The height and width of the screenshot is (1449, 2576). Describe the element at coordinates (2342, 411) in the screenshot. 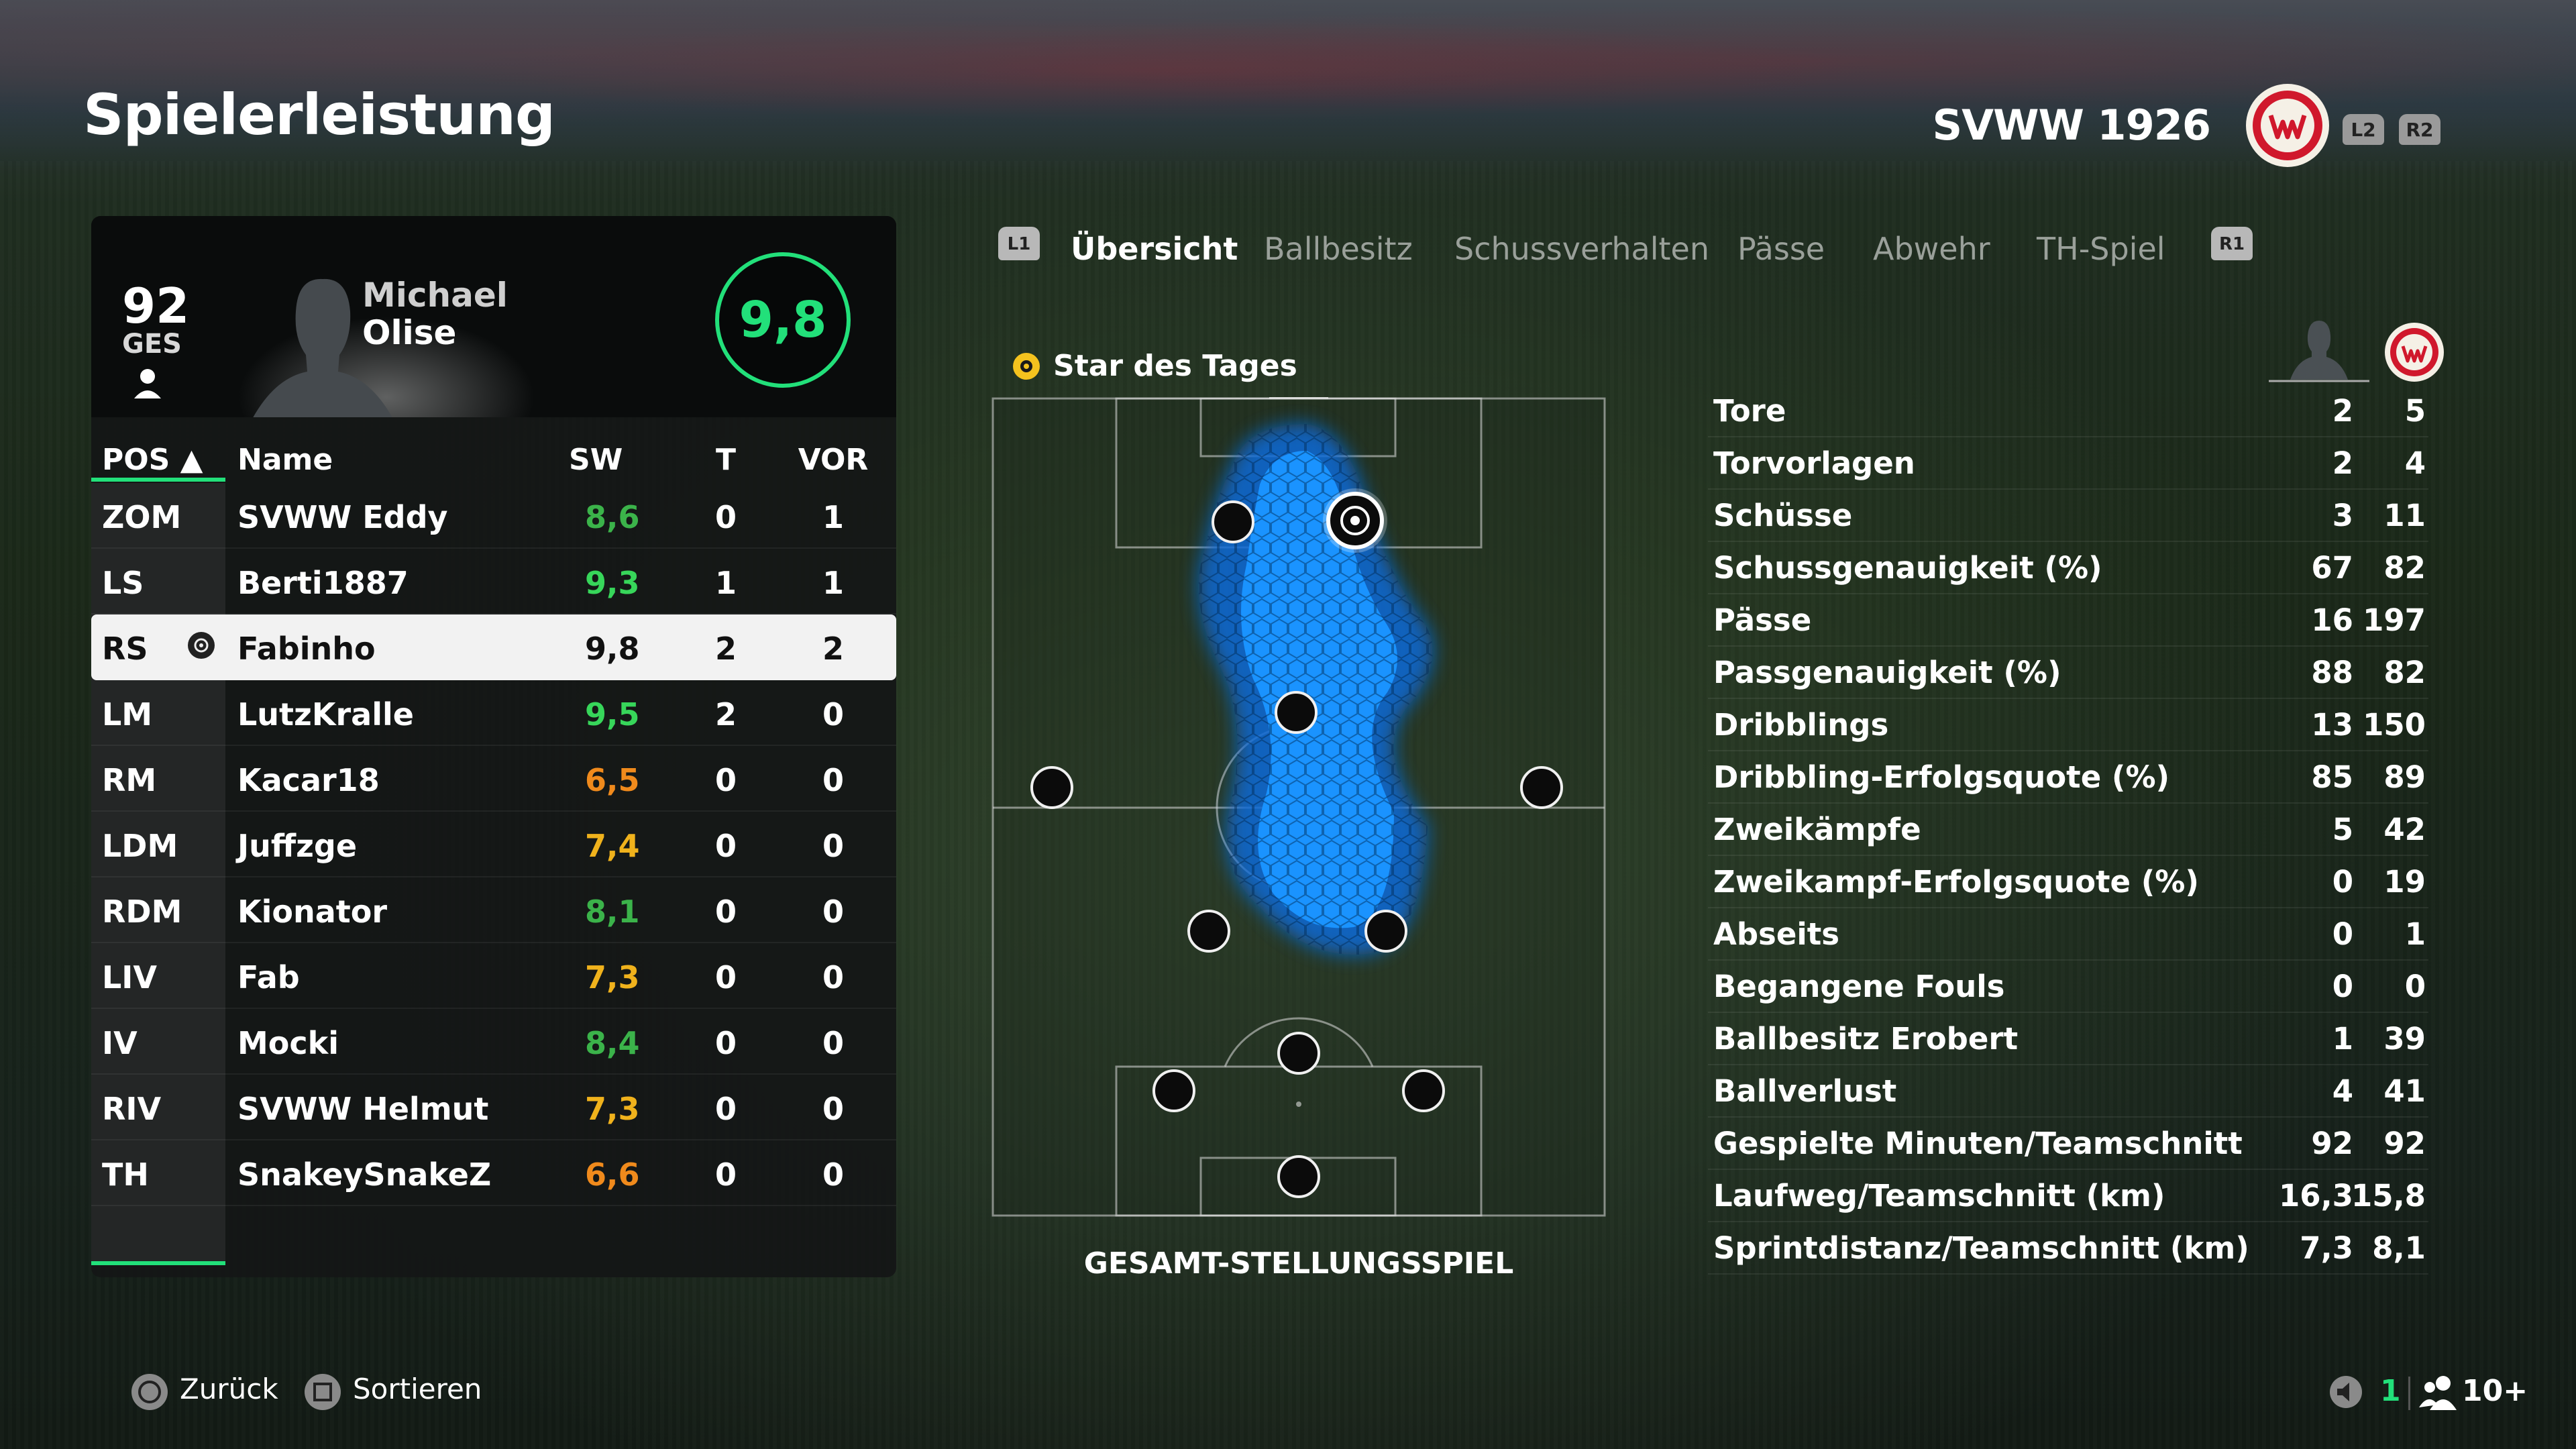

I see `stat-player-value: 2` at that location.